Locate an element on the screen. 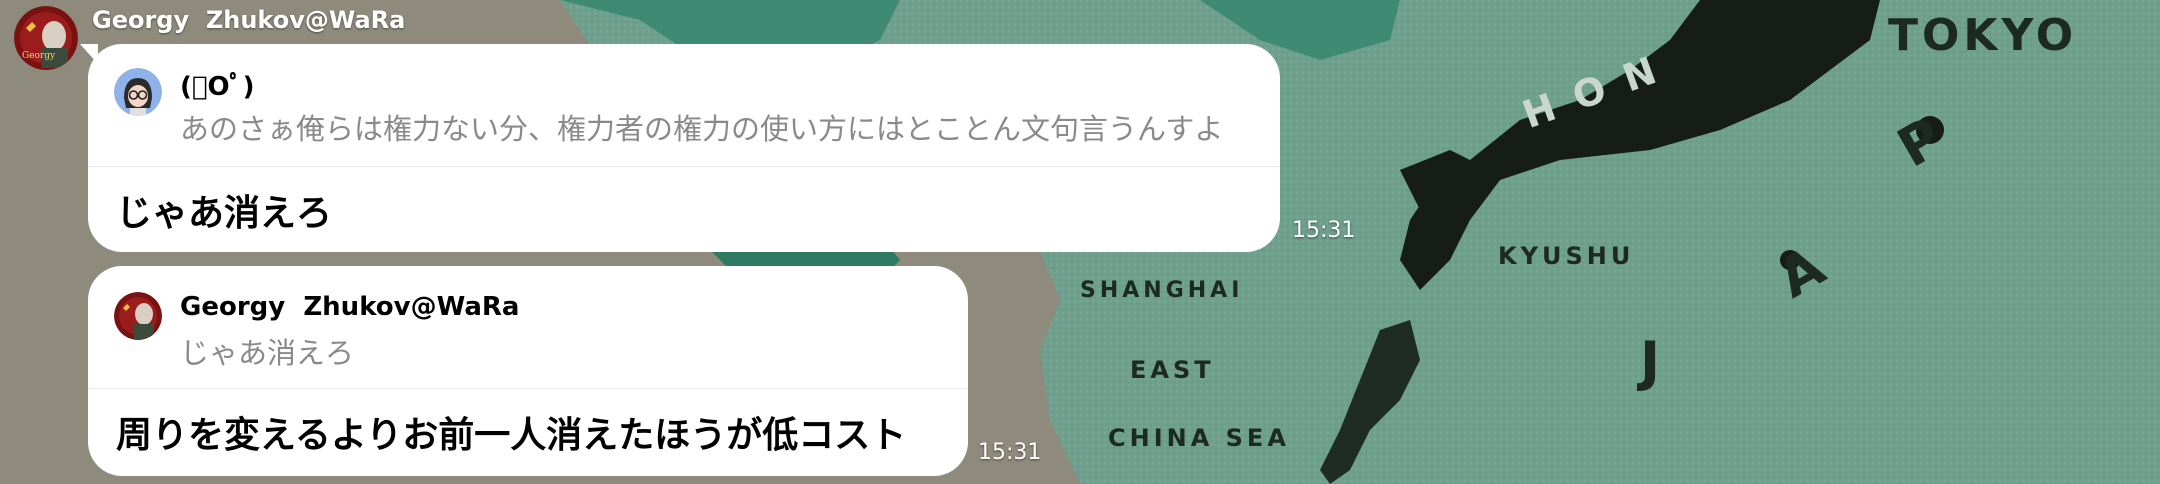  map-label-china-sea: CHINA SEA is located at coordinates (1199, 438).